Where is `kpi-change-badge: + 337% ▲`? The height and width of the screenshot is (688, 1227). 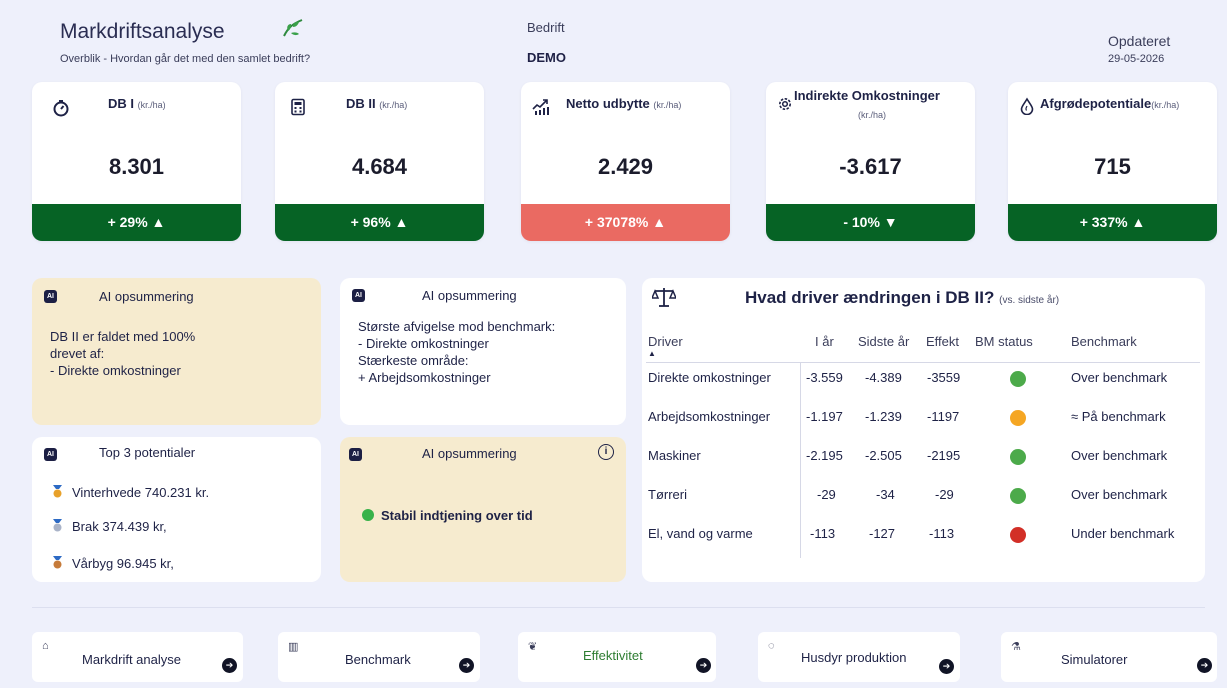
kpi-change-badge: + 337% ▲ is located at coordinates (1112, 222).